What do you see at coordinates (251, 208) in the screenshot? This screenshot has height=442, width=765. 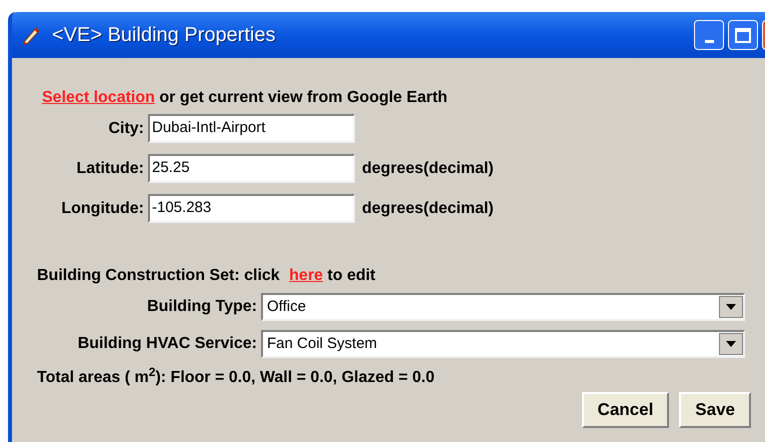 I see `text-field: -105.283` at bounding box center [251, 208].